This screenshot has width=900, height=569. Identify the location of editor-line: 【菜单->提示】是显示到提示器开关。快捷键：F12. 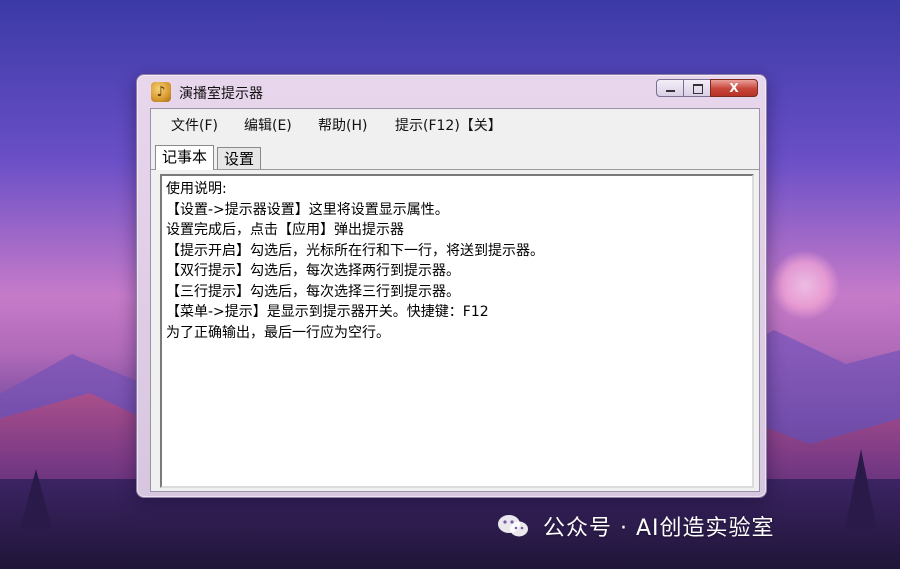
(327, 312).